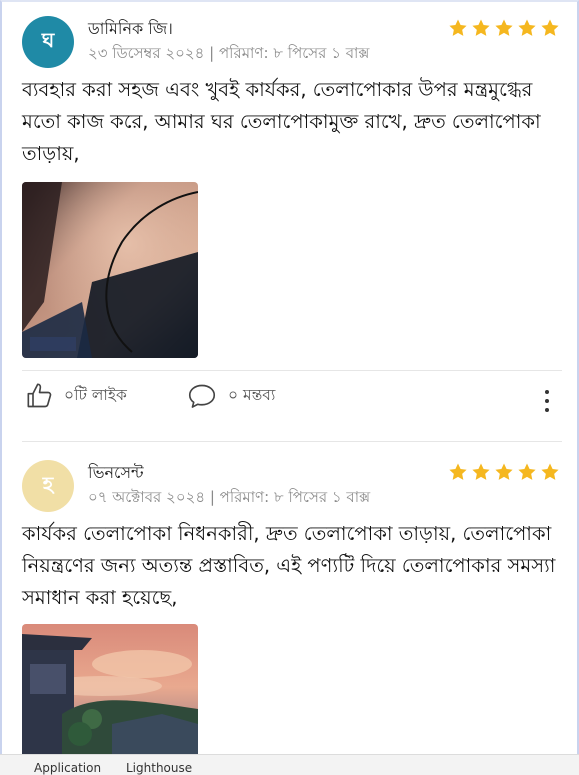 Image resolution: width=579 pixels, height=775 pixels. I want to click on avatar: ঘ, so click(48, 42).